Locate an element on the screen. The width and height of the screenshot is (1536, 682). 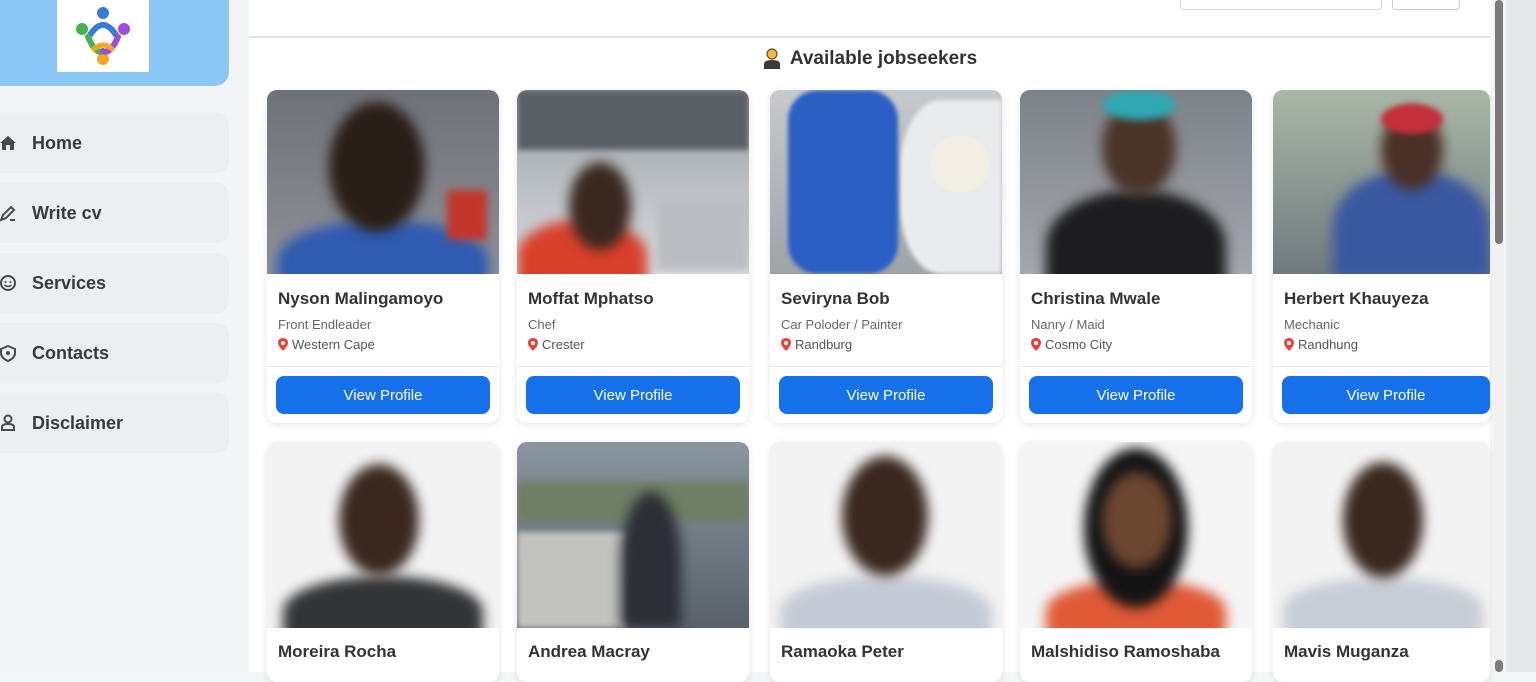
scrollbar is located at coordinates (1499, 336).